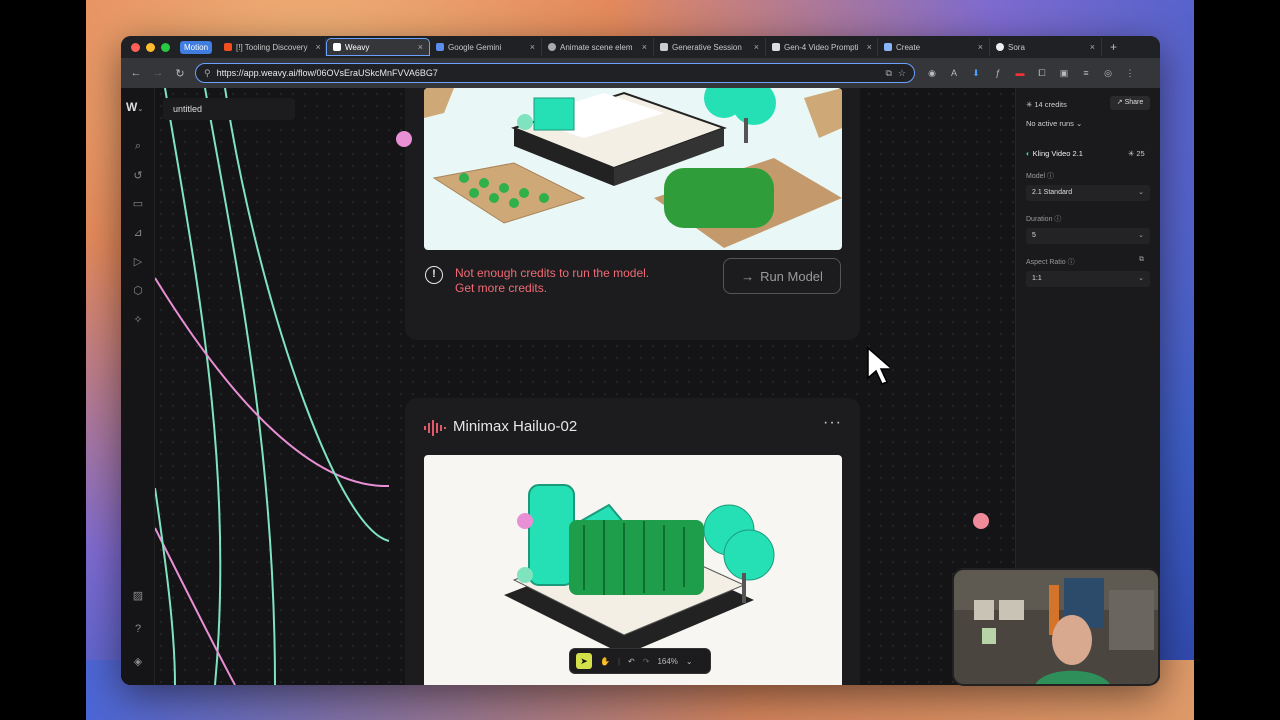  What do you see at coordinates (646, 661) in the screenshot?
I see `redo-icon: ↷` at bounding box center [646, 661].